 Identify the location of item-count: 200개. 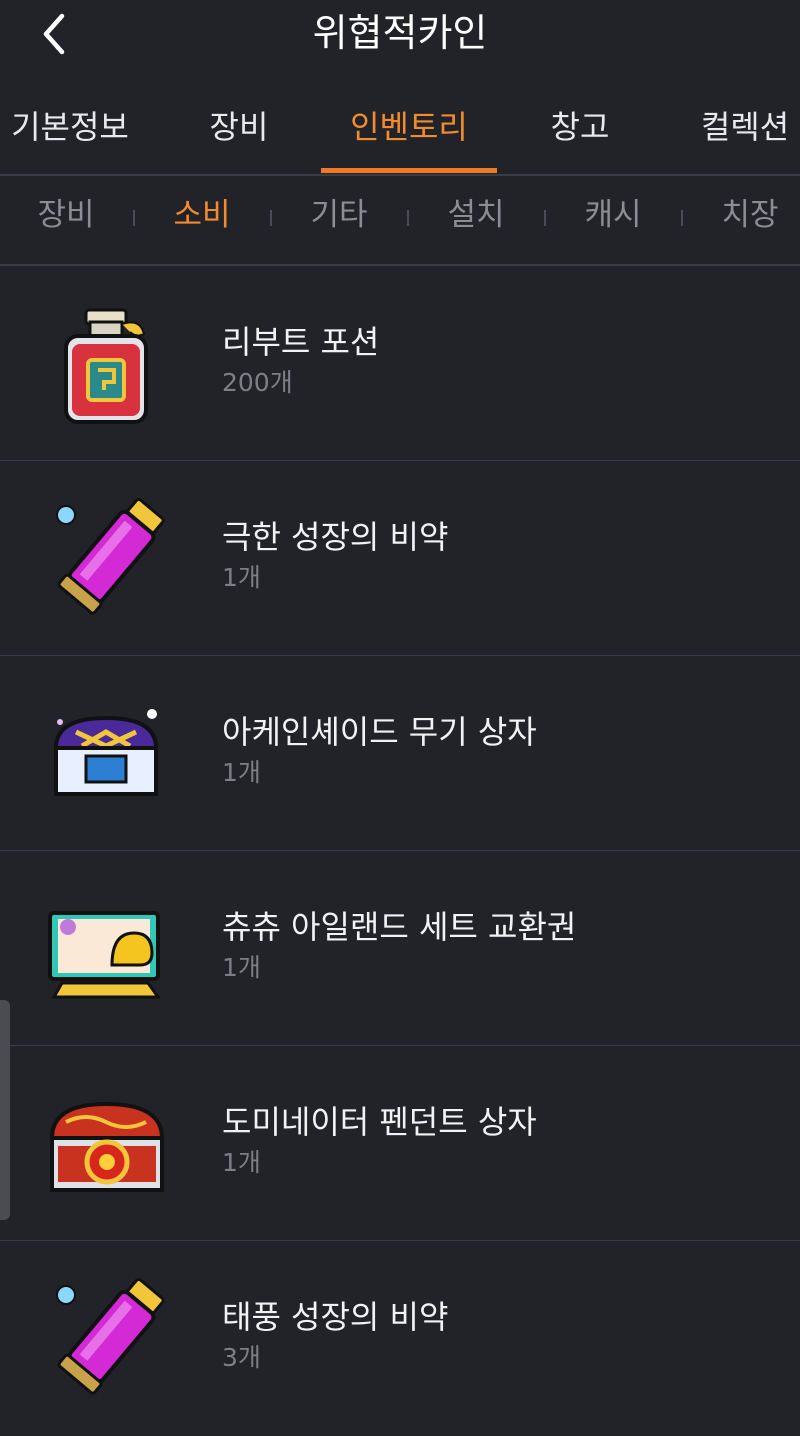
(257, 382).